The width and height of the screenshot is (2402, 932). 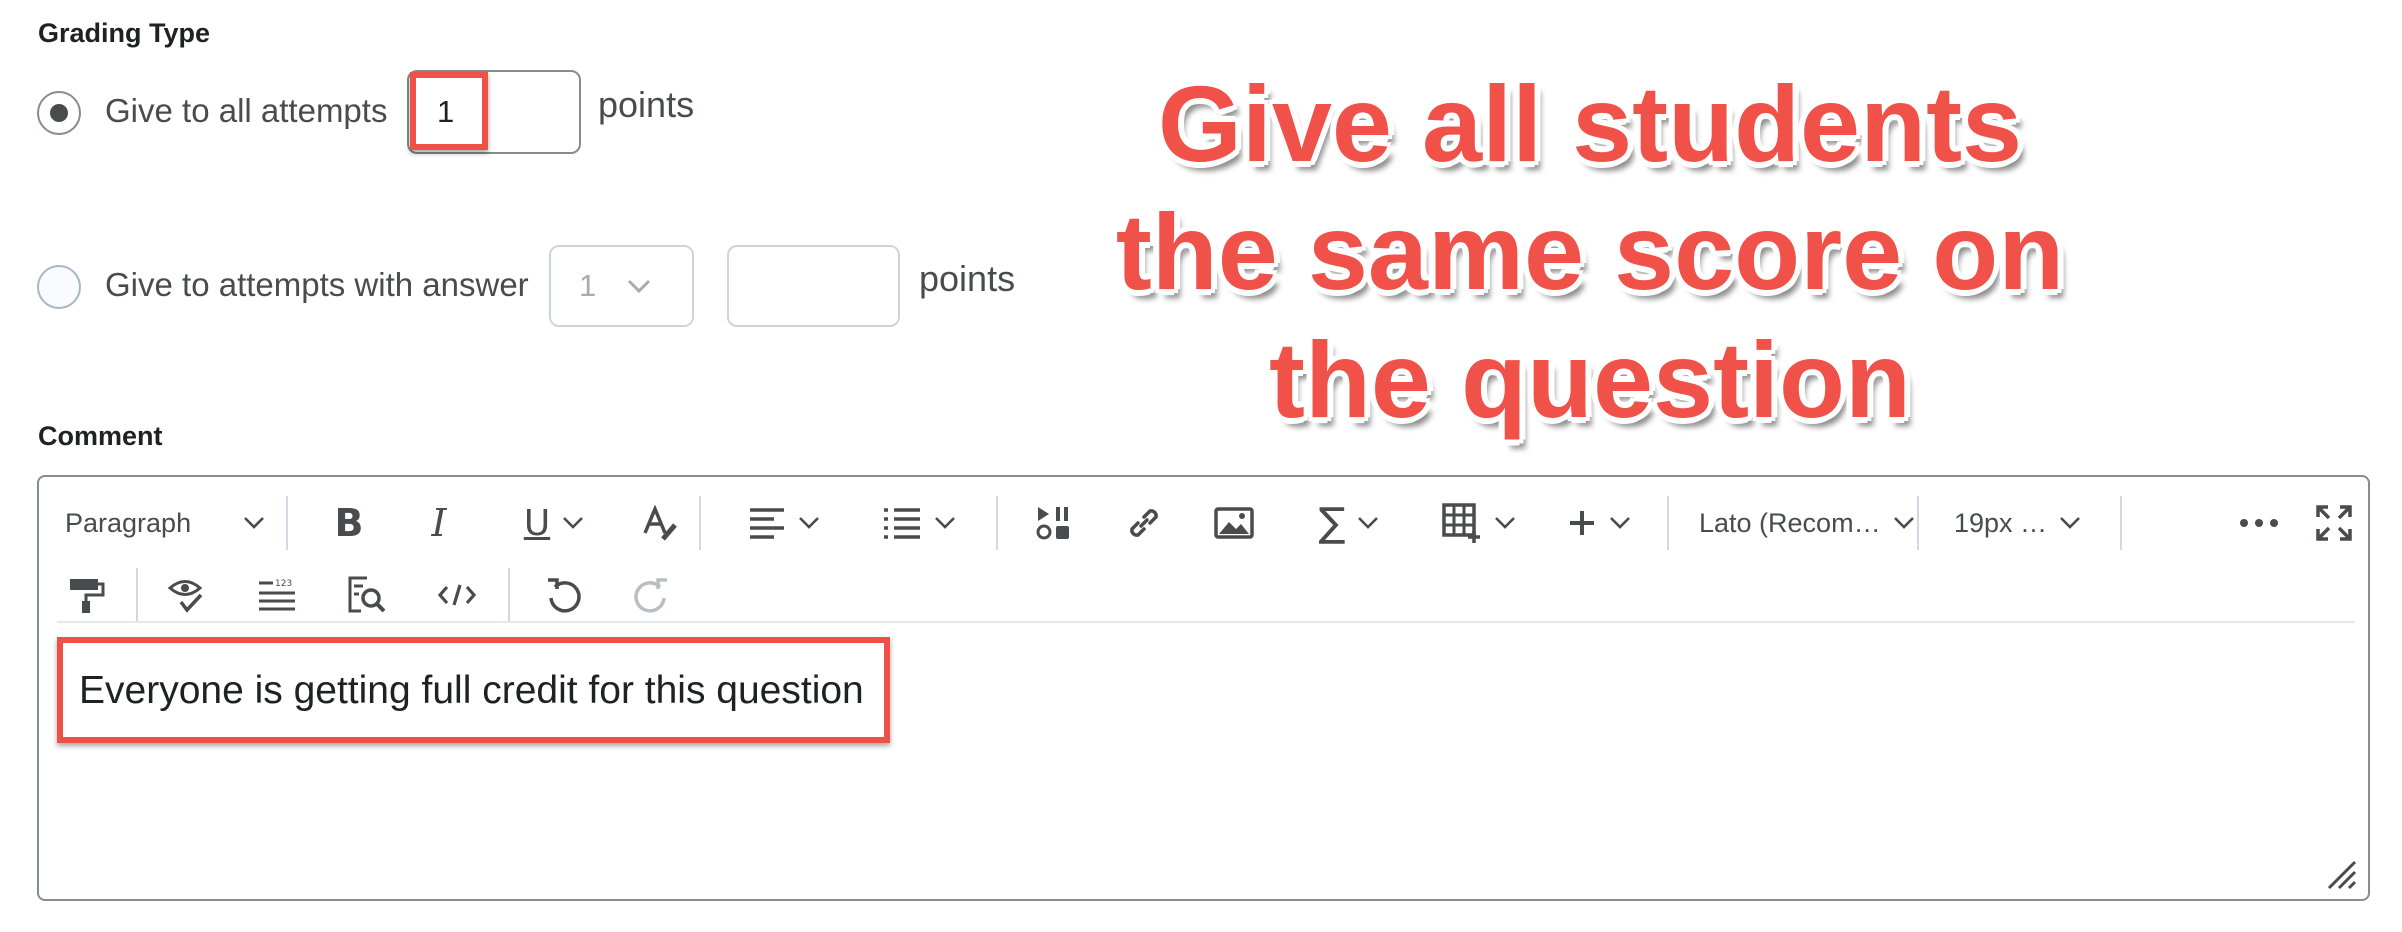 I want to click on bold-icon: B, so click(x=349, y=523).